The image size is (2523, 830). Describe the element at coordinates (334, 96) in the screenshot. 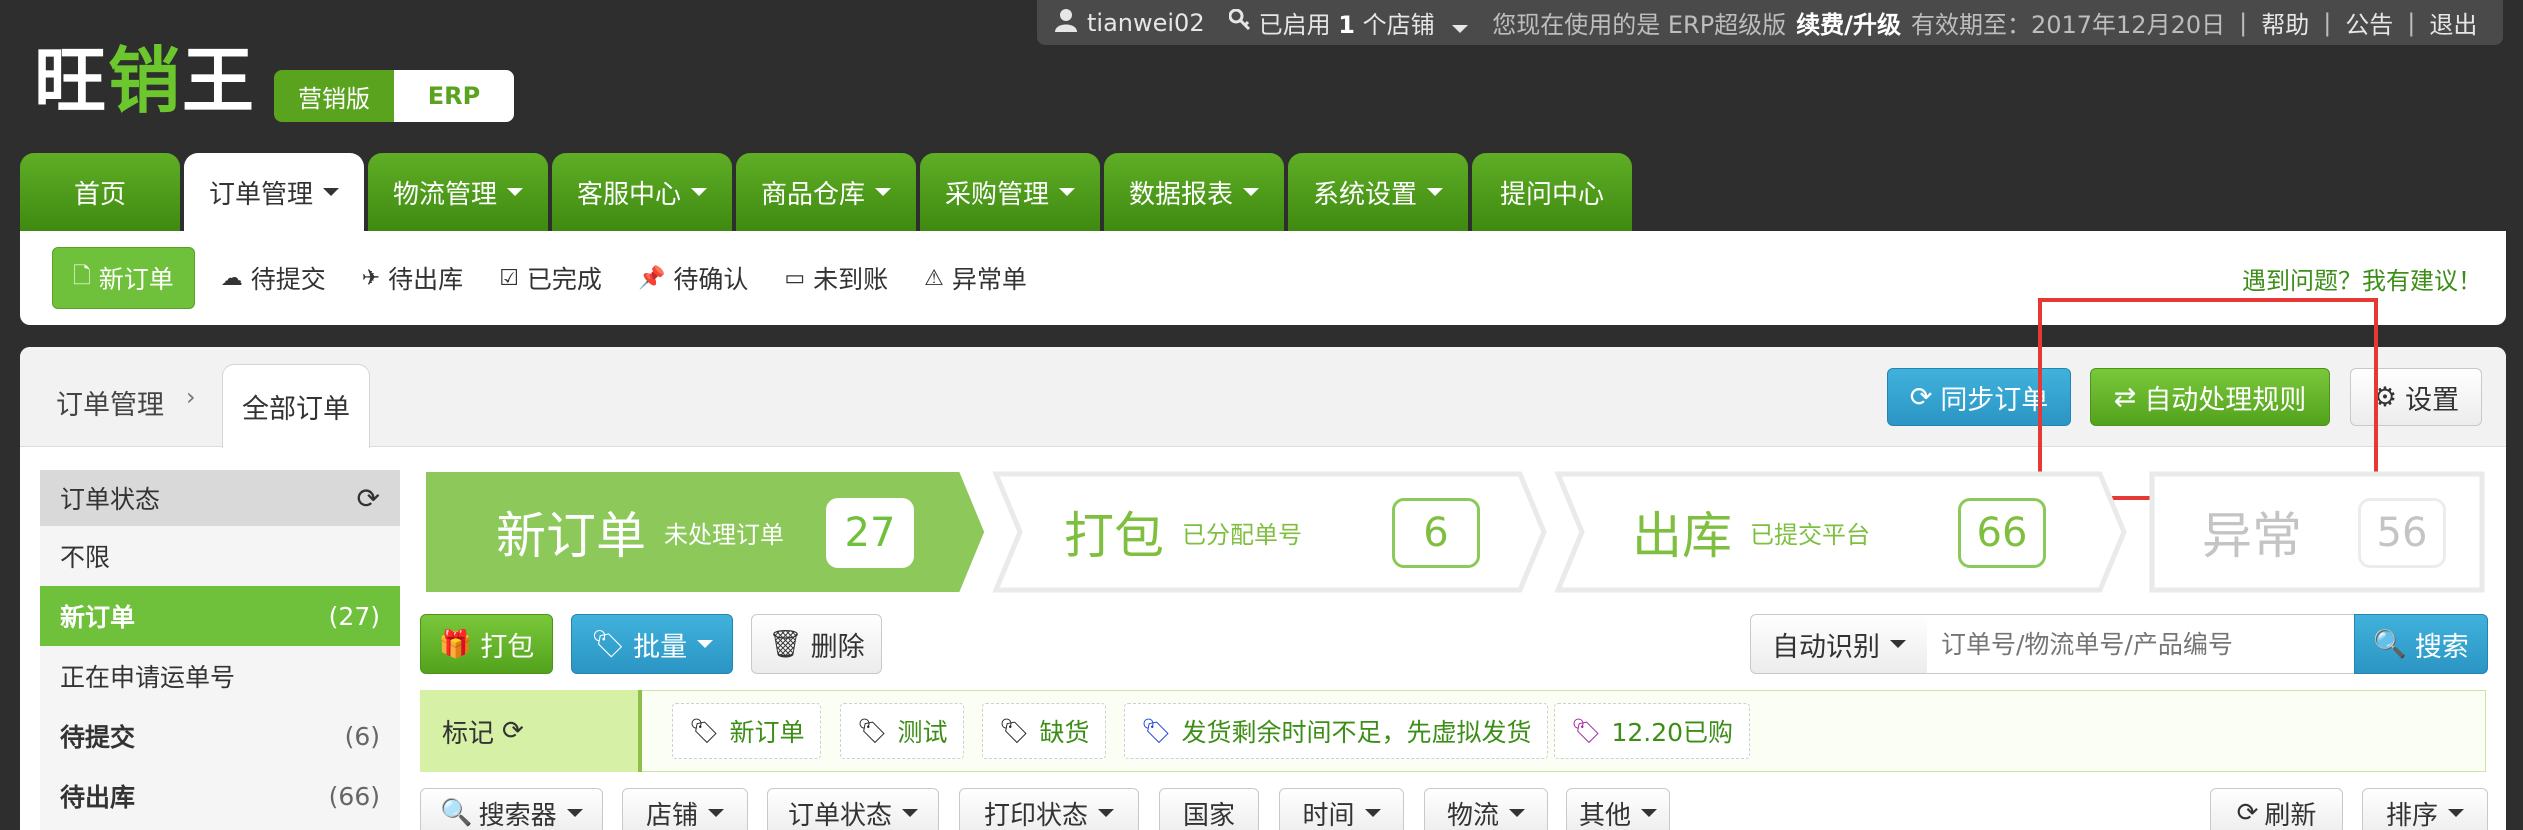

I see `edition-marketing: 营销版` at that location.